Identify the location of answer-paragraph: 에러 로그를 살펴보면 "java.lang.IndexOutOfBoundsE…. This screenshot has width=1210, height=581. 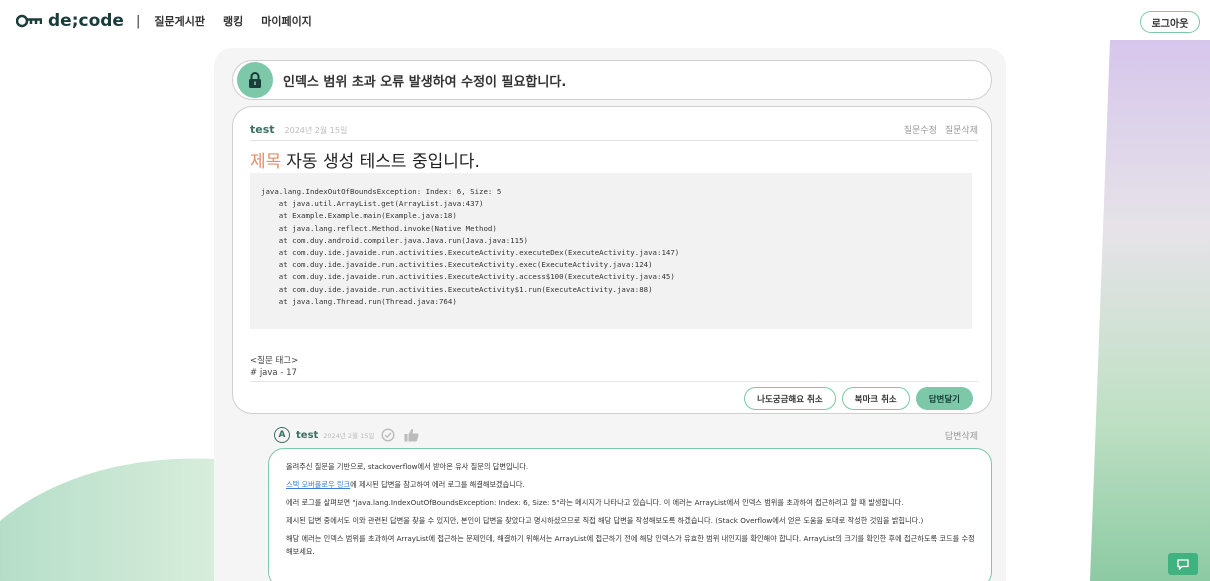
(595, 502).